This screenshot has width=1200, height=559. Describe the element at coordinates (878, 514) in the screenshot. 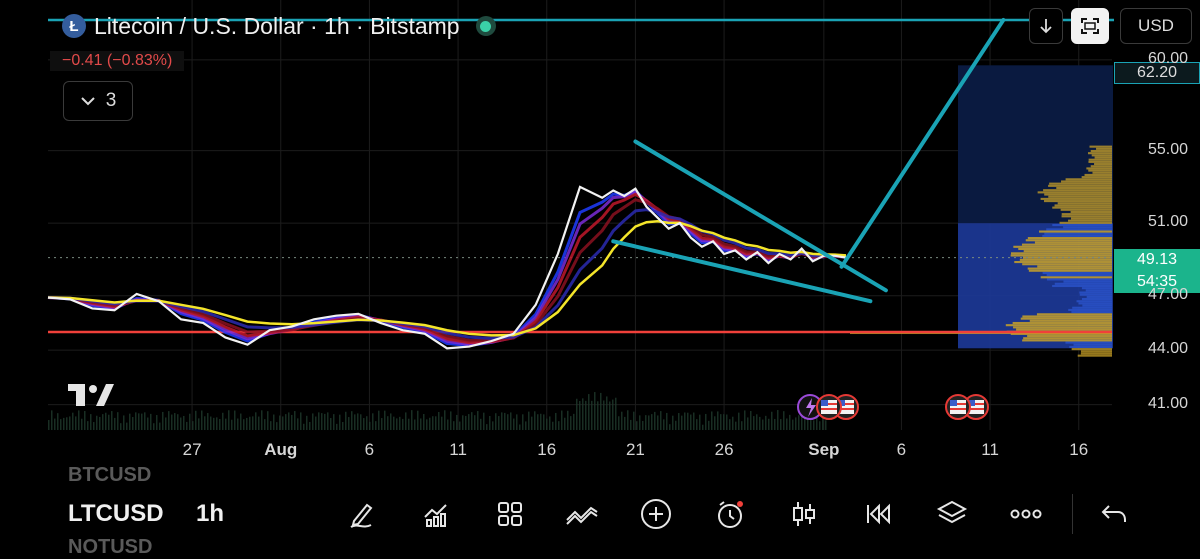

I see `replay-button` at that location.